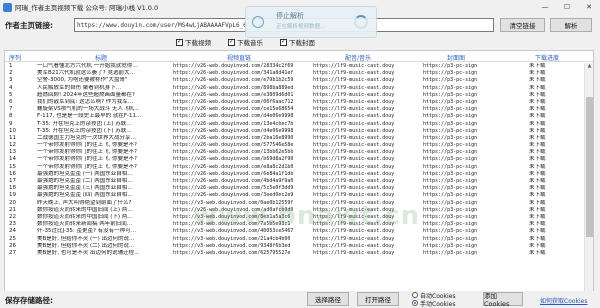 The image size is (600, 308). Describe the element at coordinates (415, 303) in the screenshot. I see `radio-checked-icon` at that location.